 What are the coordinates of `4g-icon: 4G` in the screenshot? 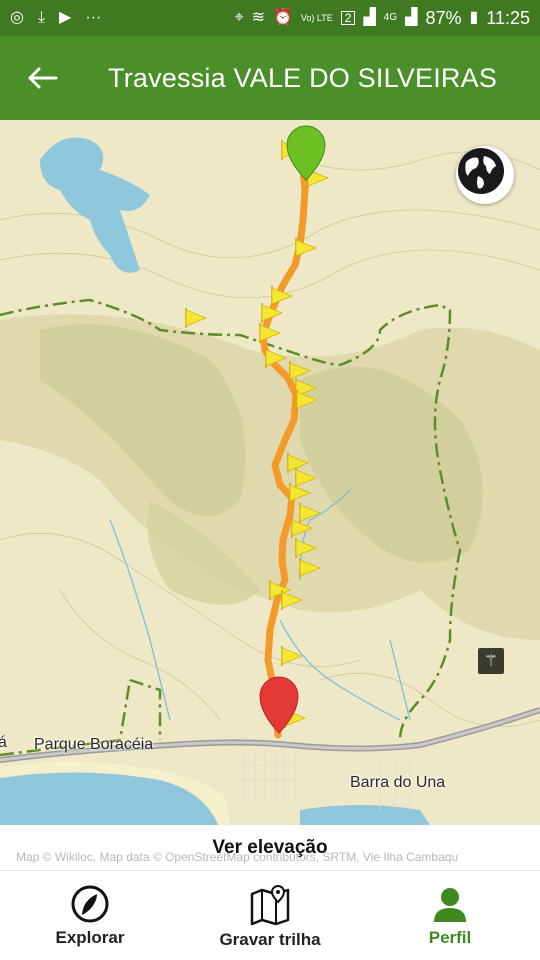 It's located at (390, 17).